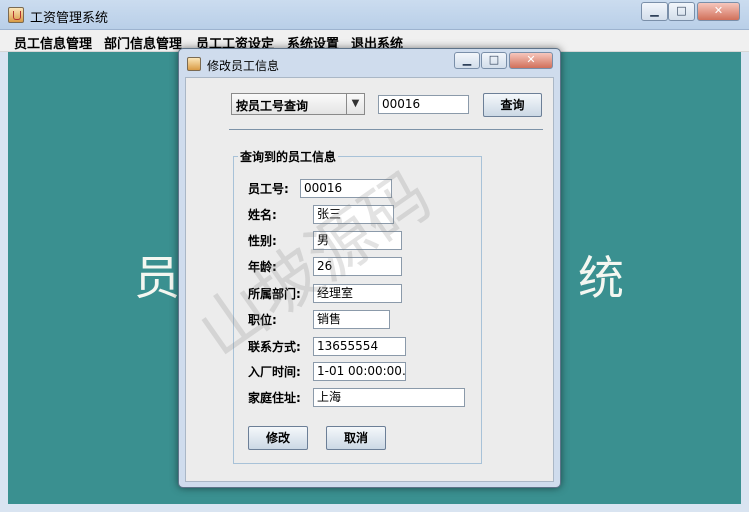  What do you see at coordinates (157, 278) in the screenshot?
I see `background-title-left: 员` at bounding box center [157, 278].